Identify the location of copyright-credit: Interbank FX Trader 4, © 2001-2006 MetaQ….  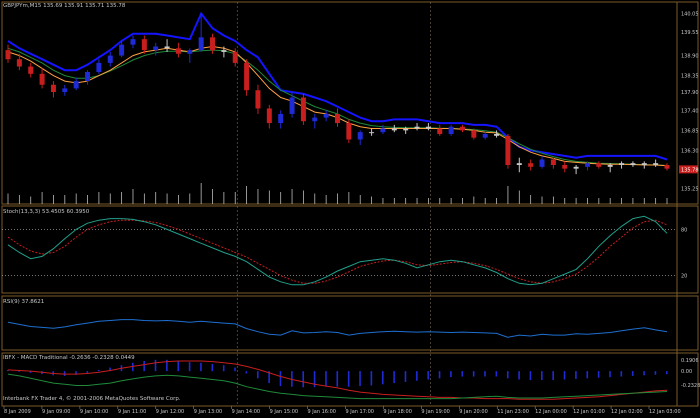
(92, 399).